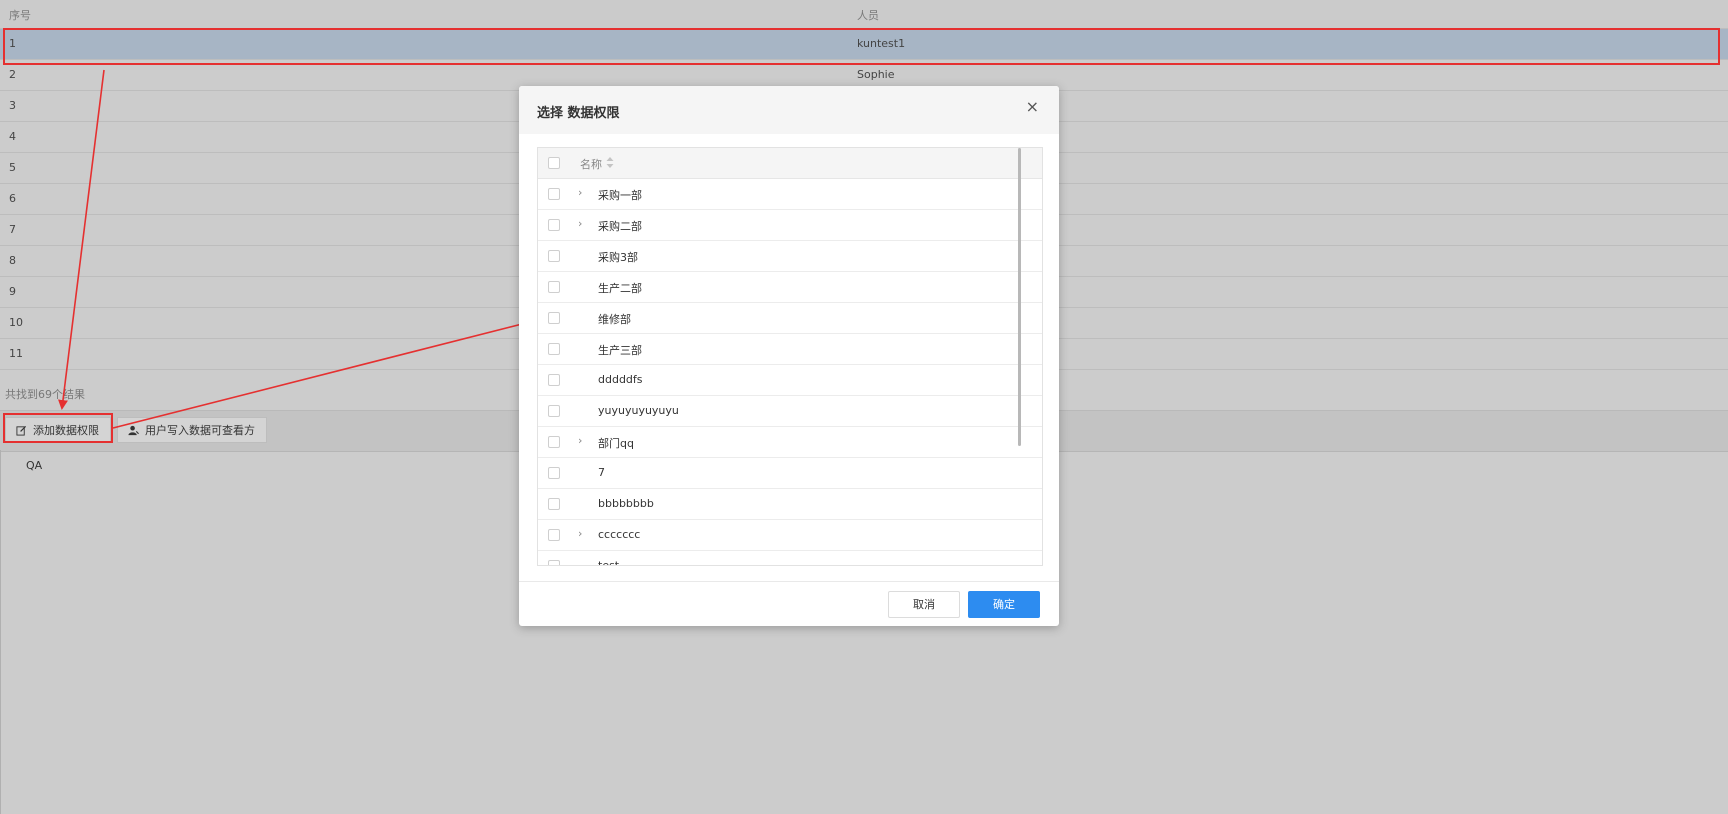  What do you see at coordinates (12, 105) in the screenshot?
I see `row-index: 3` at bounding box center [12, 105].